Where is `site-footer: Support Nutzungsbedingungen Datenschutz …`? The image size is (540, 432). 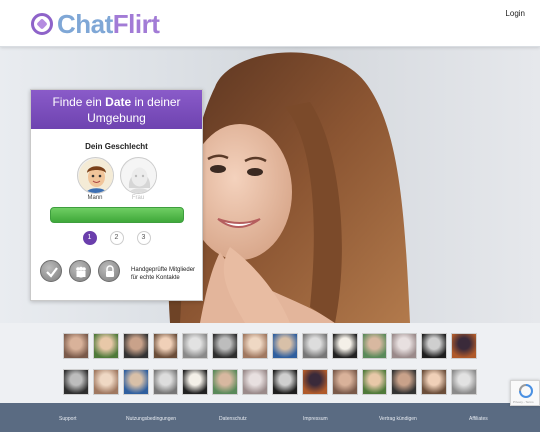 site-footer: Support Nutzungsbedingungen Datenschutz … is located at coordinates (270, 417).